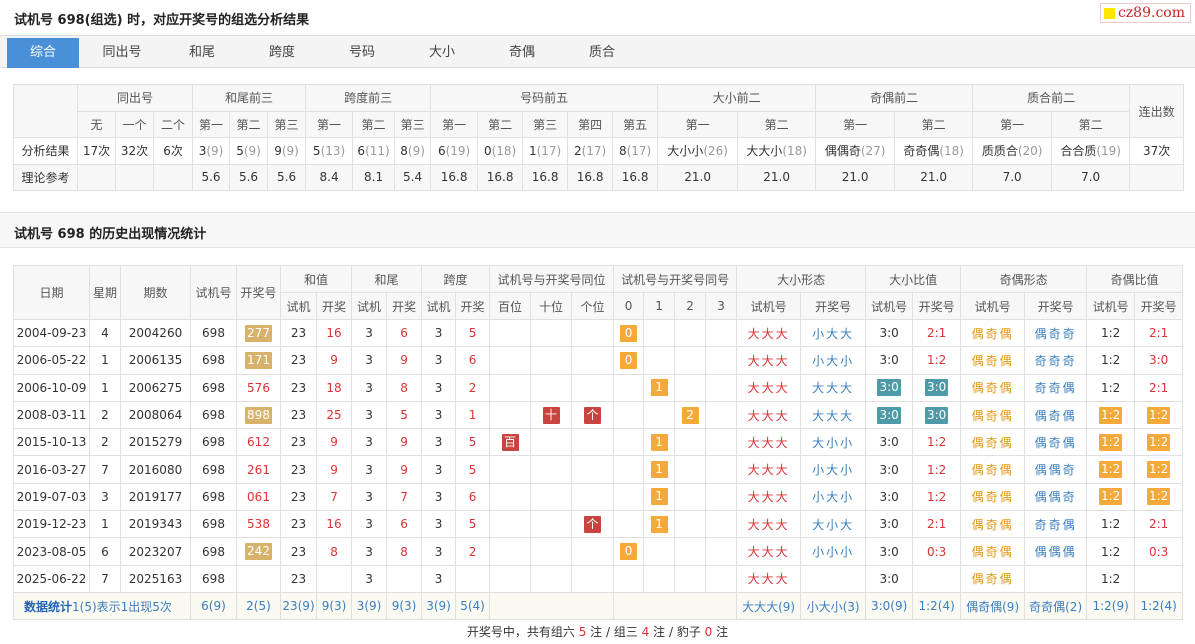 The width and height of the screenshot is (1195, 644). I want to click on tab-overview: 综合, so click(43, 53).